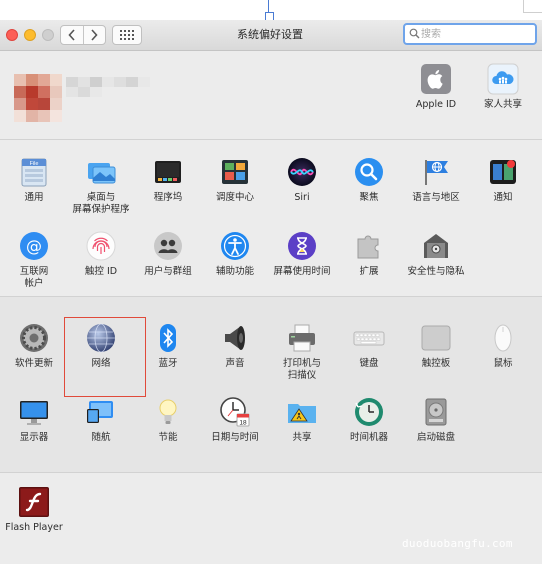 This screenshot has height=564, width=542. Describe the element at coordinates (168, 246) in the screenshot. I see `users-groups-icon` at that location.